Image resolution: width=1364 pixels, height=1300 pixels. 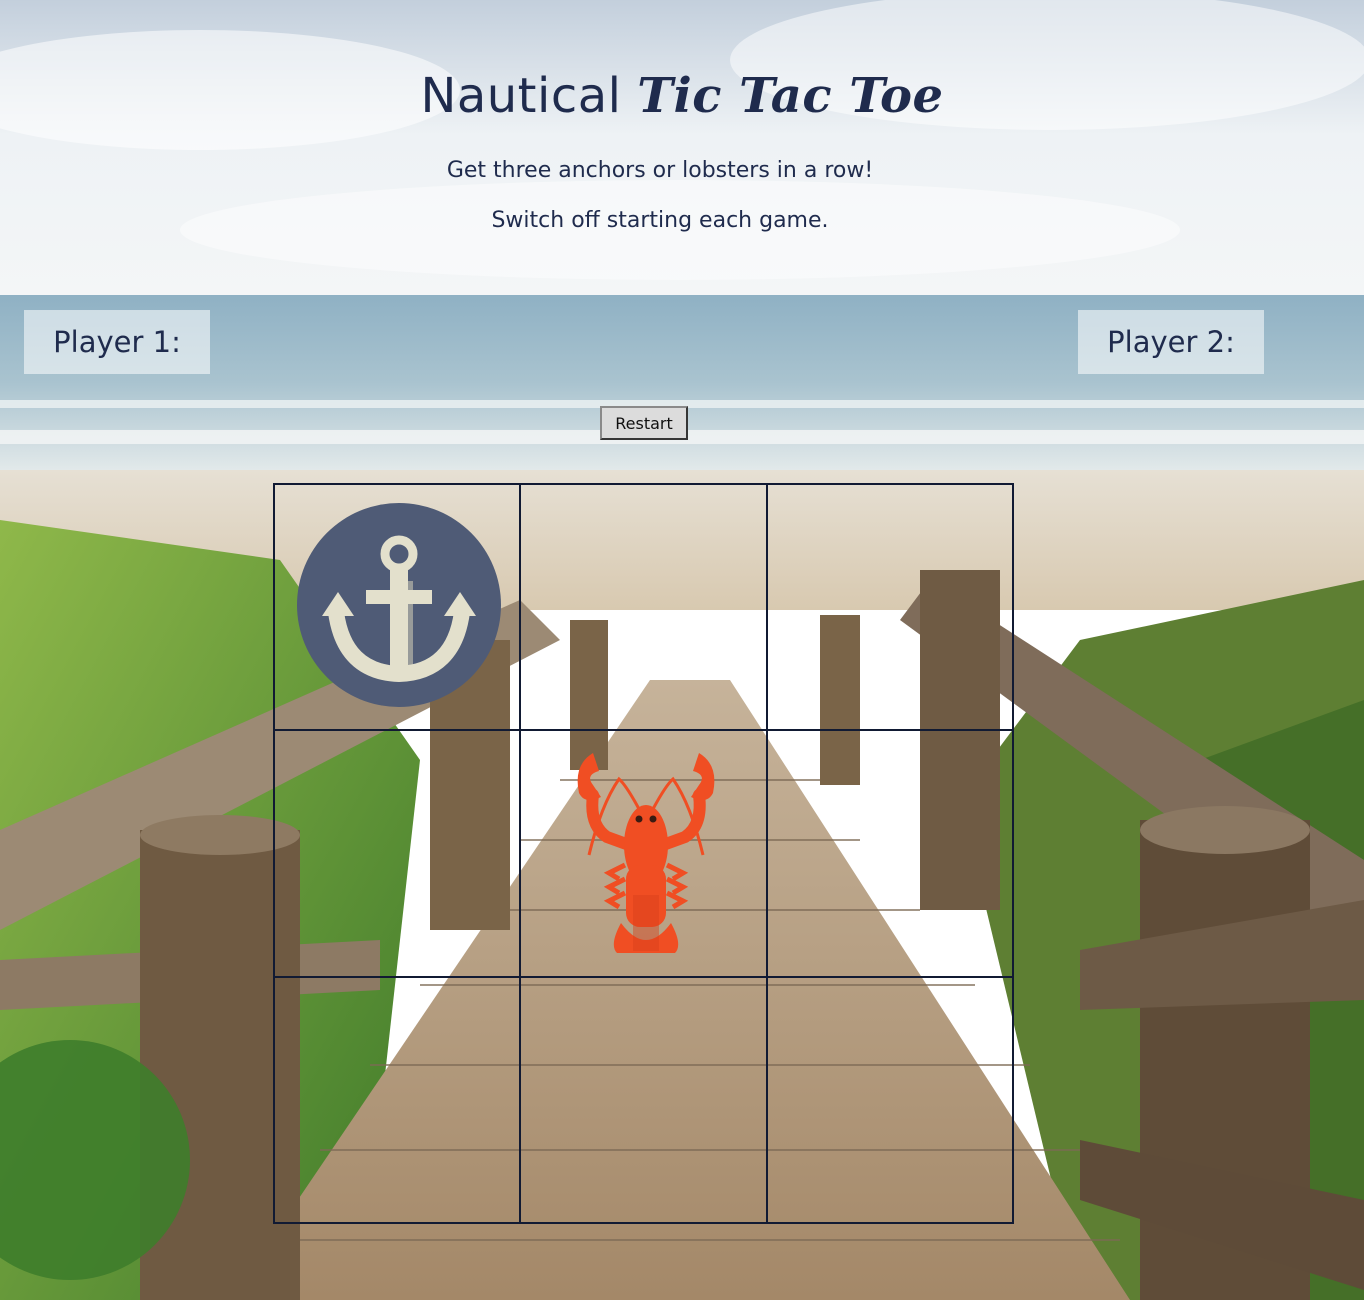 I want to click on title-plain: Nautical, so click(x=529, y=96).